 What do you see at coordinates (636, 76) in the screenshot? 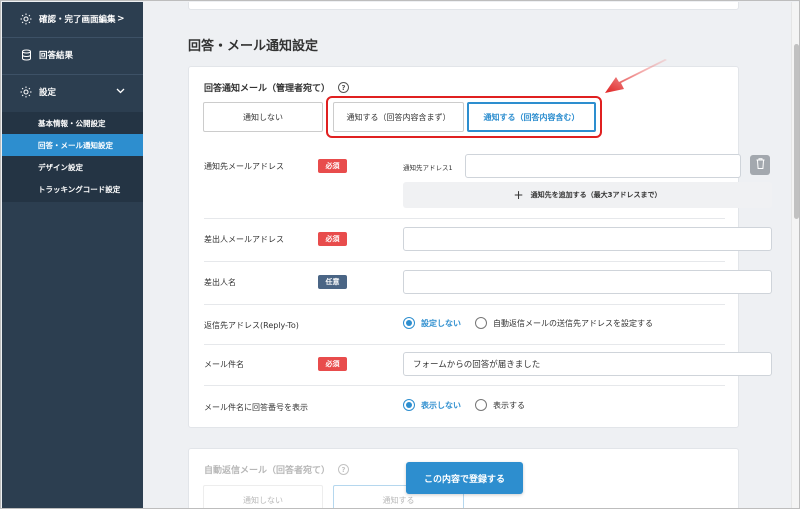
I see `annotation-arrow-icon` at bounding box center [636, 76].